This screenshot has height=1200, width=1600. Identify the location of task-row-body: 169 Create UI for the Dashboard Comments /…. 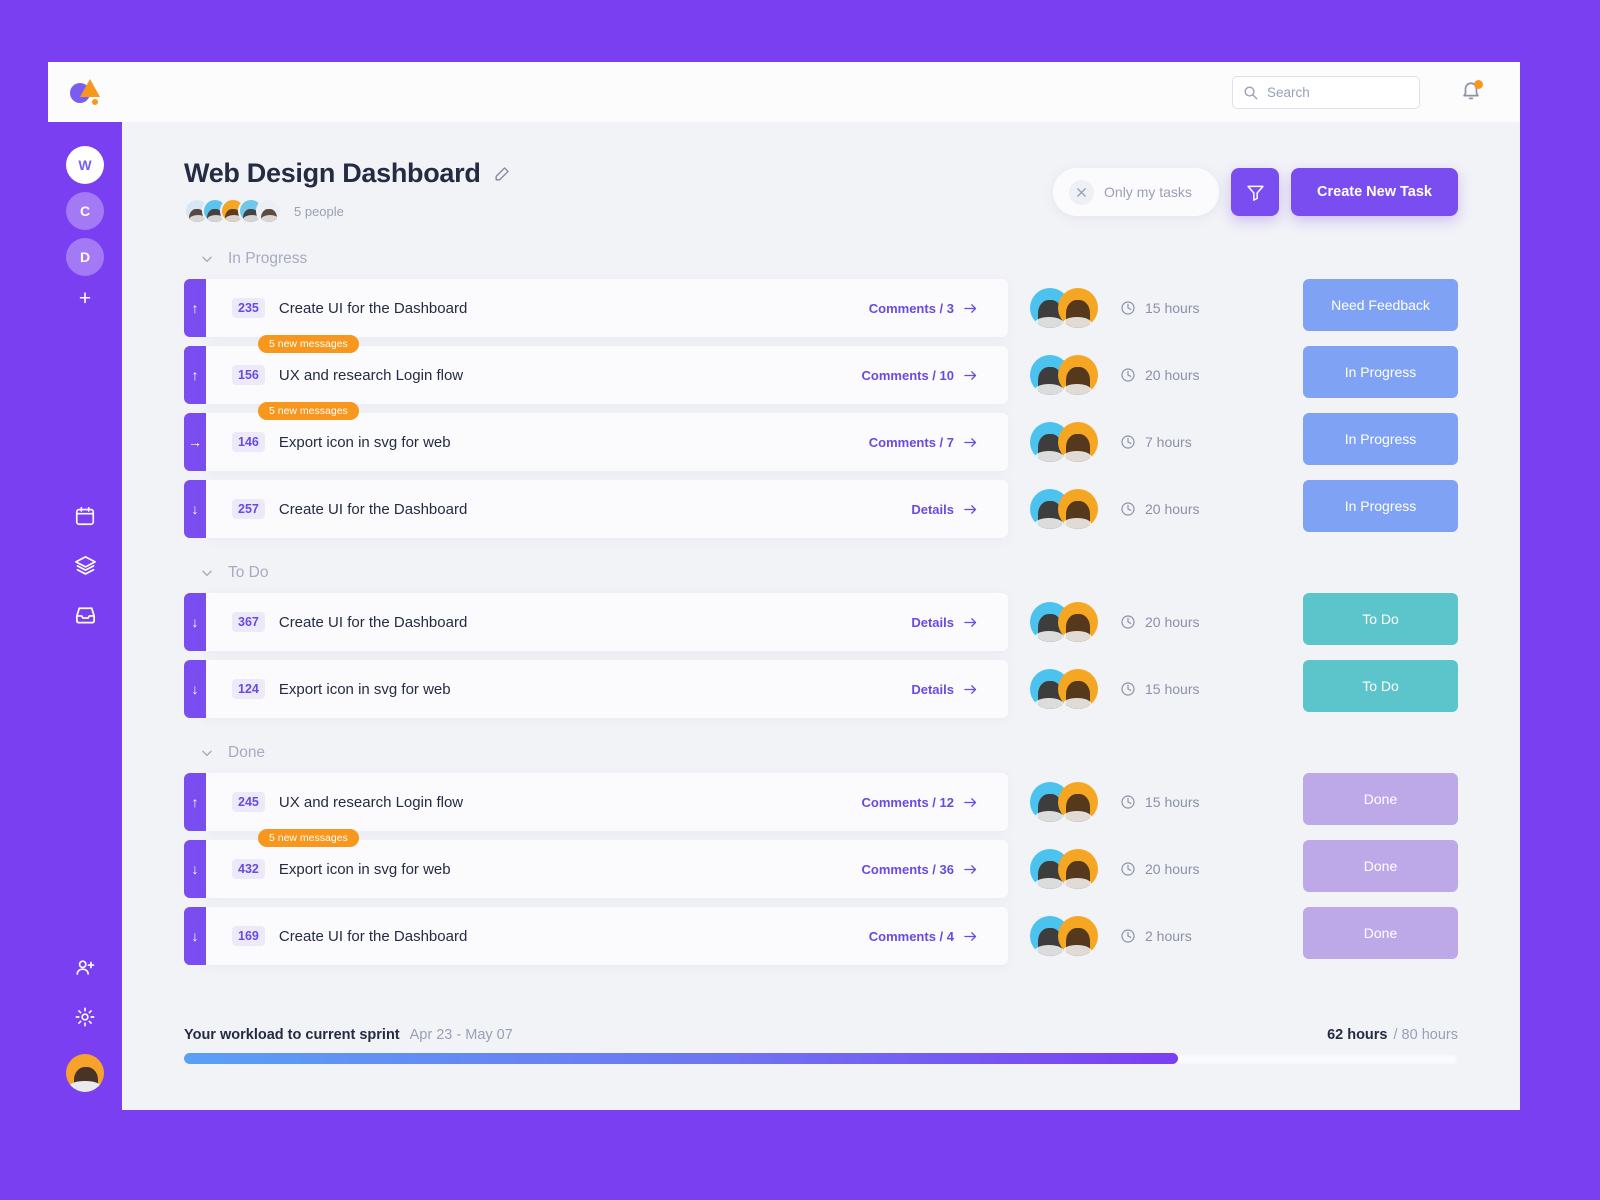
(607, 936).